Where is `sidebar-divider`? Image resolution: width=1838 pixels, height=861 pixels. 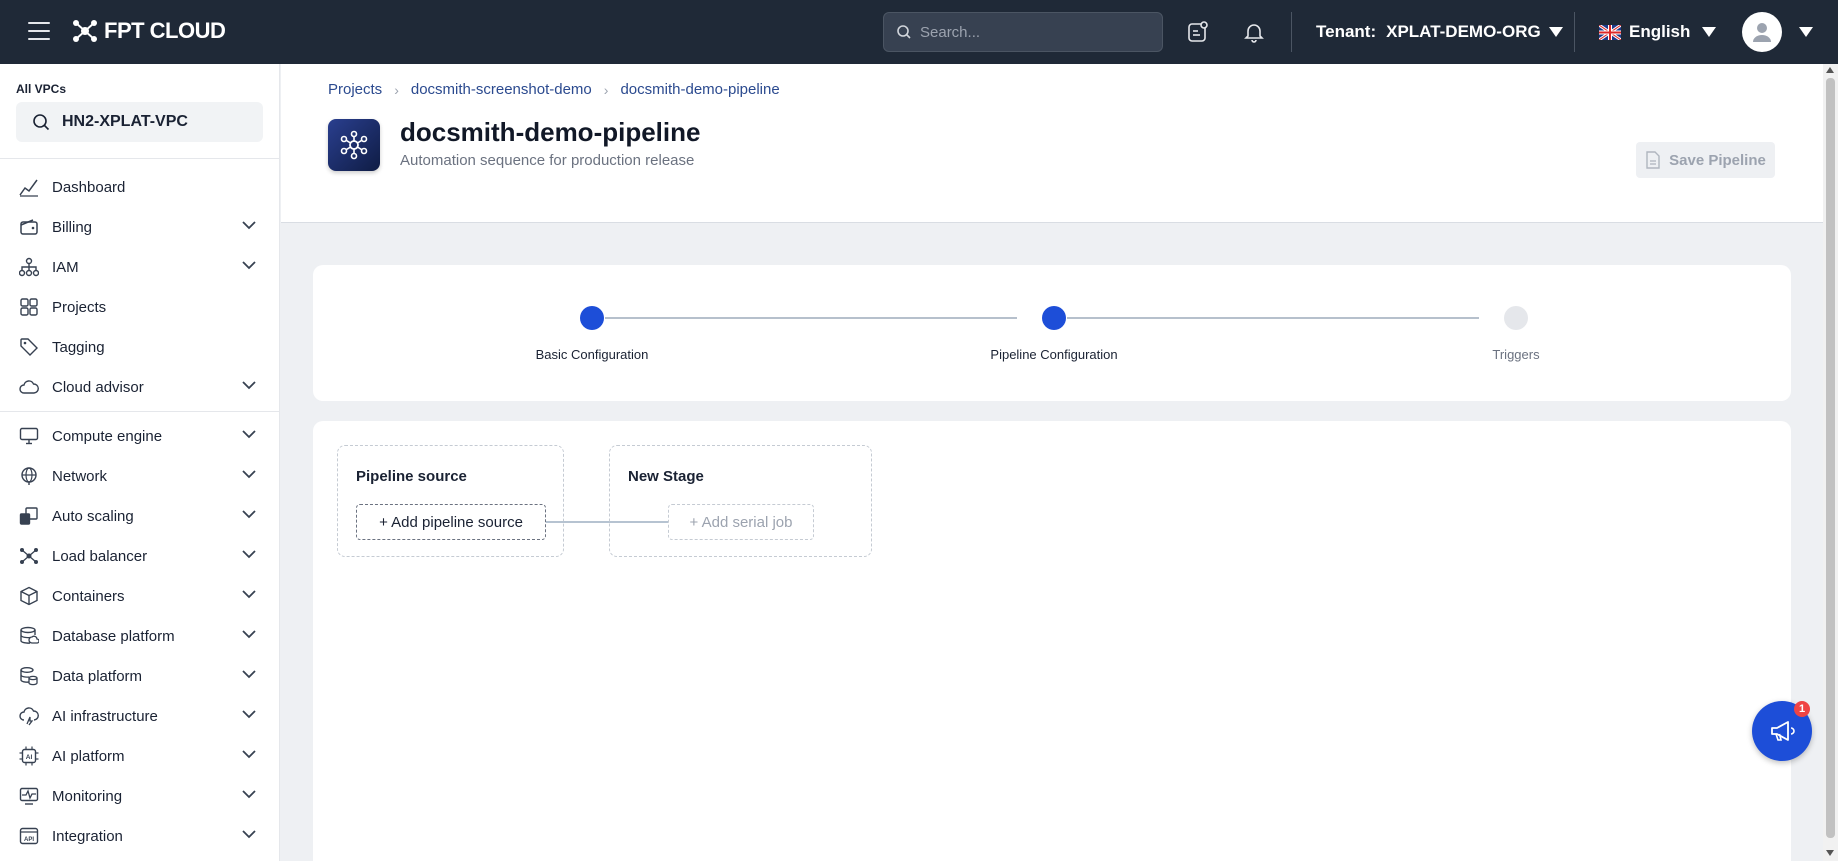
sidebar-divider is located at coordinates (140, 158).